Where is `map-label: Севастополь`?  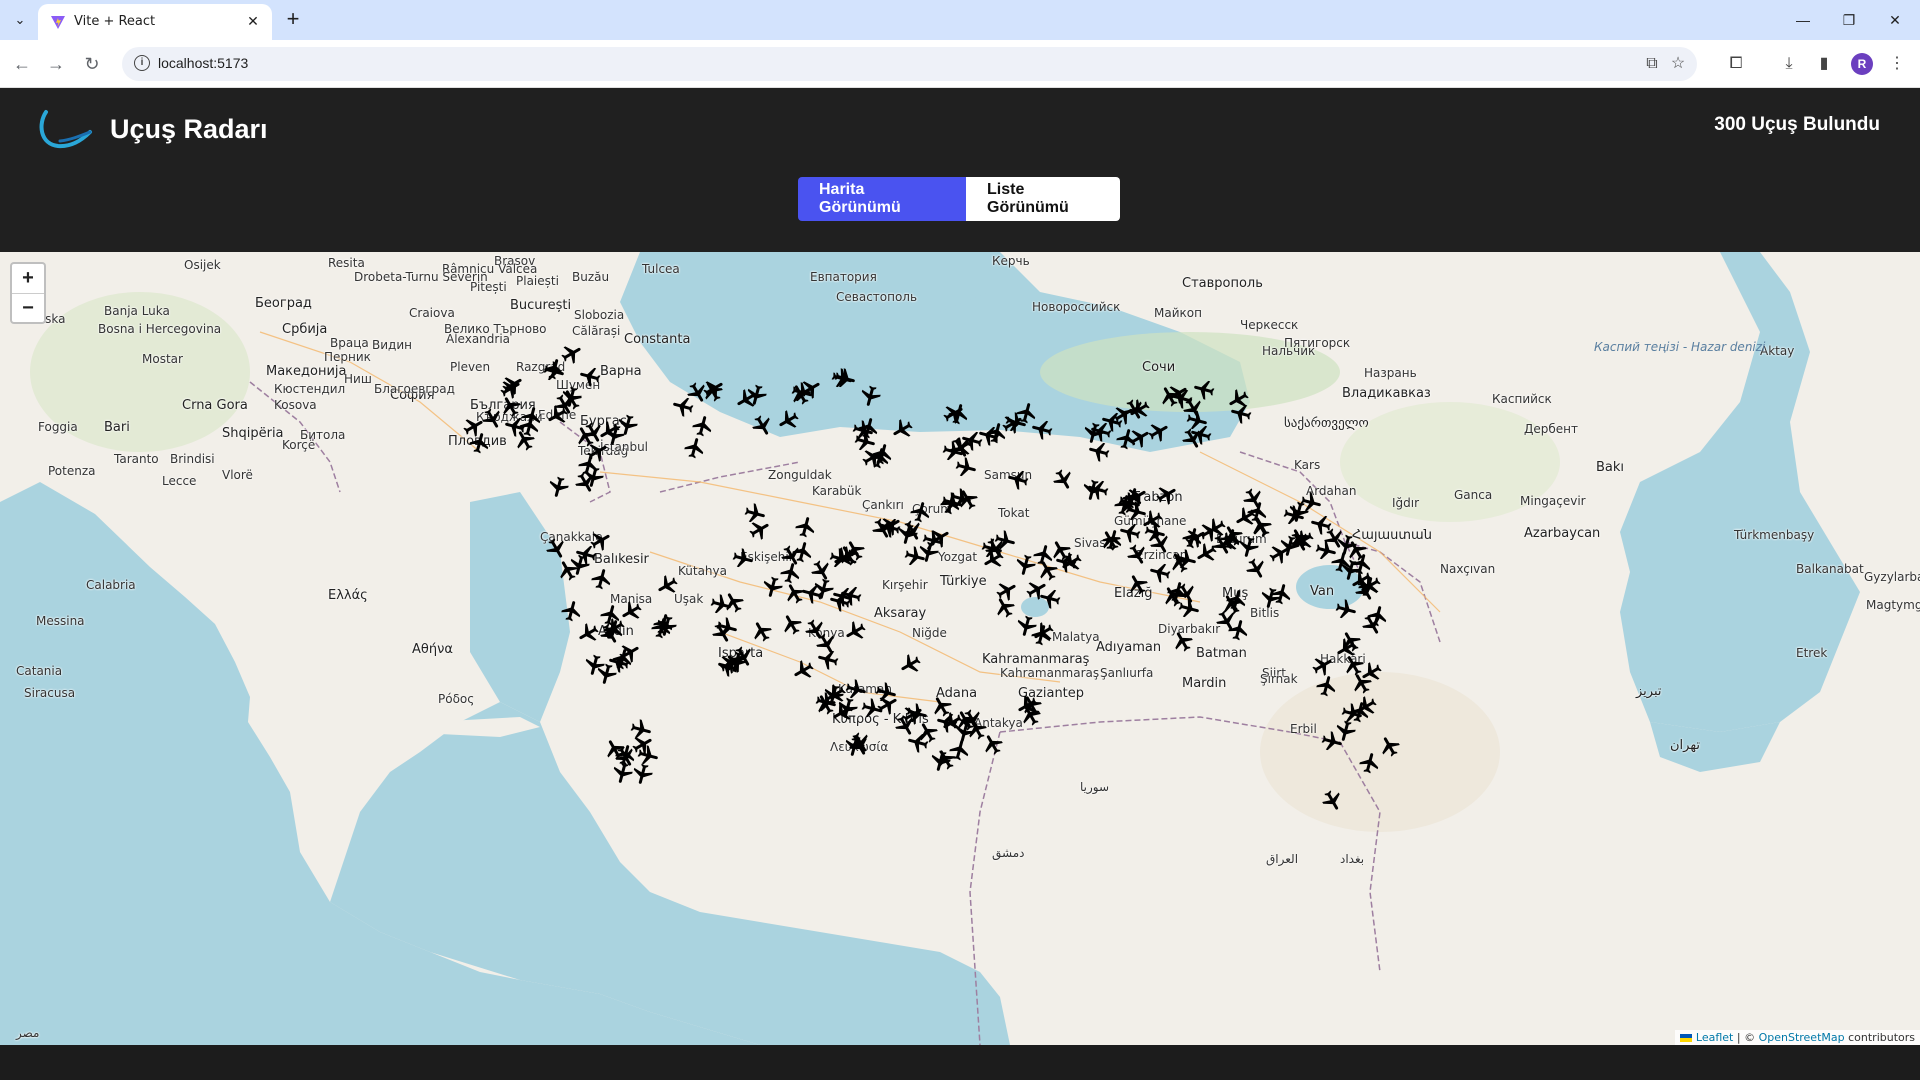
map-label: Севастополь is located at coordinates (877, 297).